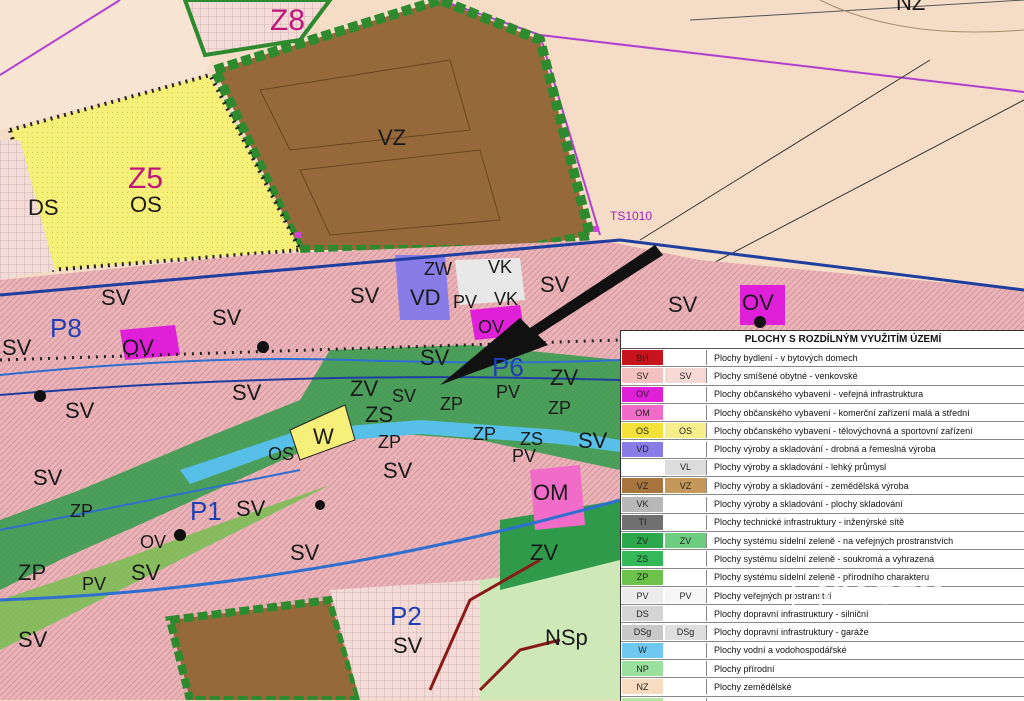 The height and width of the screenshot is (701, 1024). Describe the element at coordinates (484, 434) in the screenshot. I see `label-zp4: ZP` at that location.